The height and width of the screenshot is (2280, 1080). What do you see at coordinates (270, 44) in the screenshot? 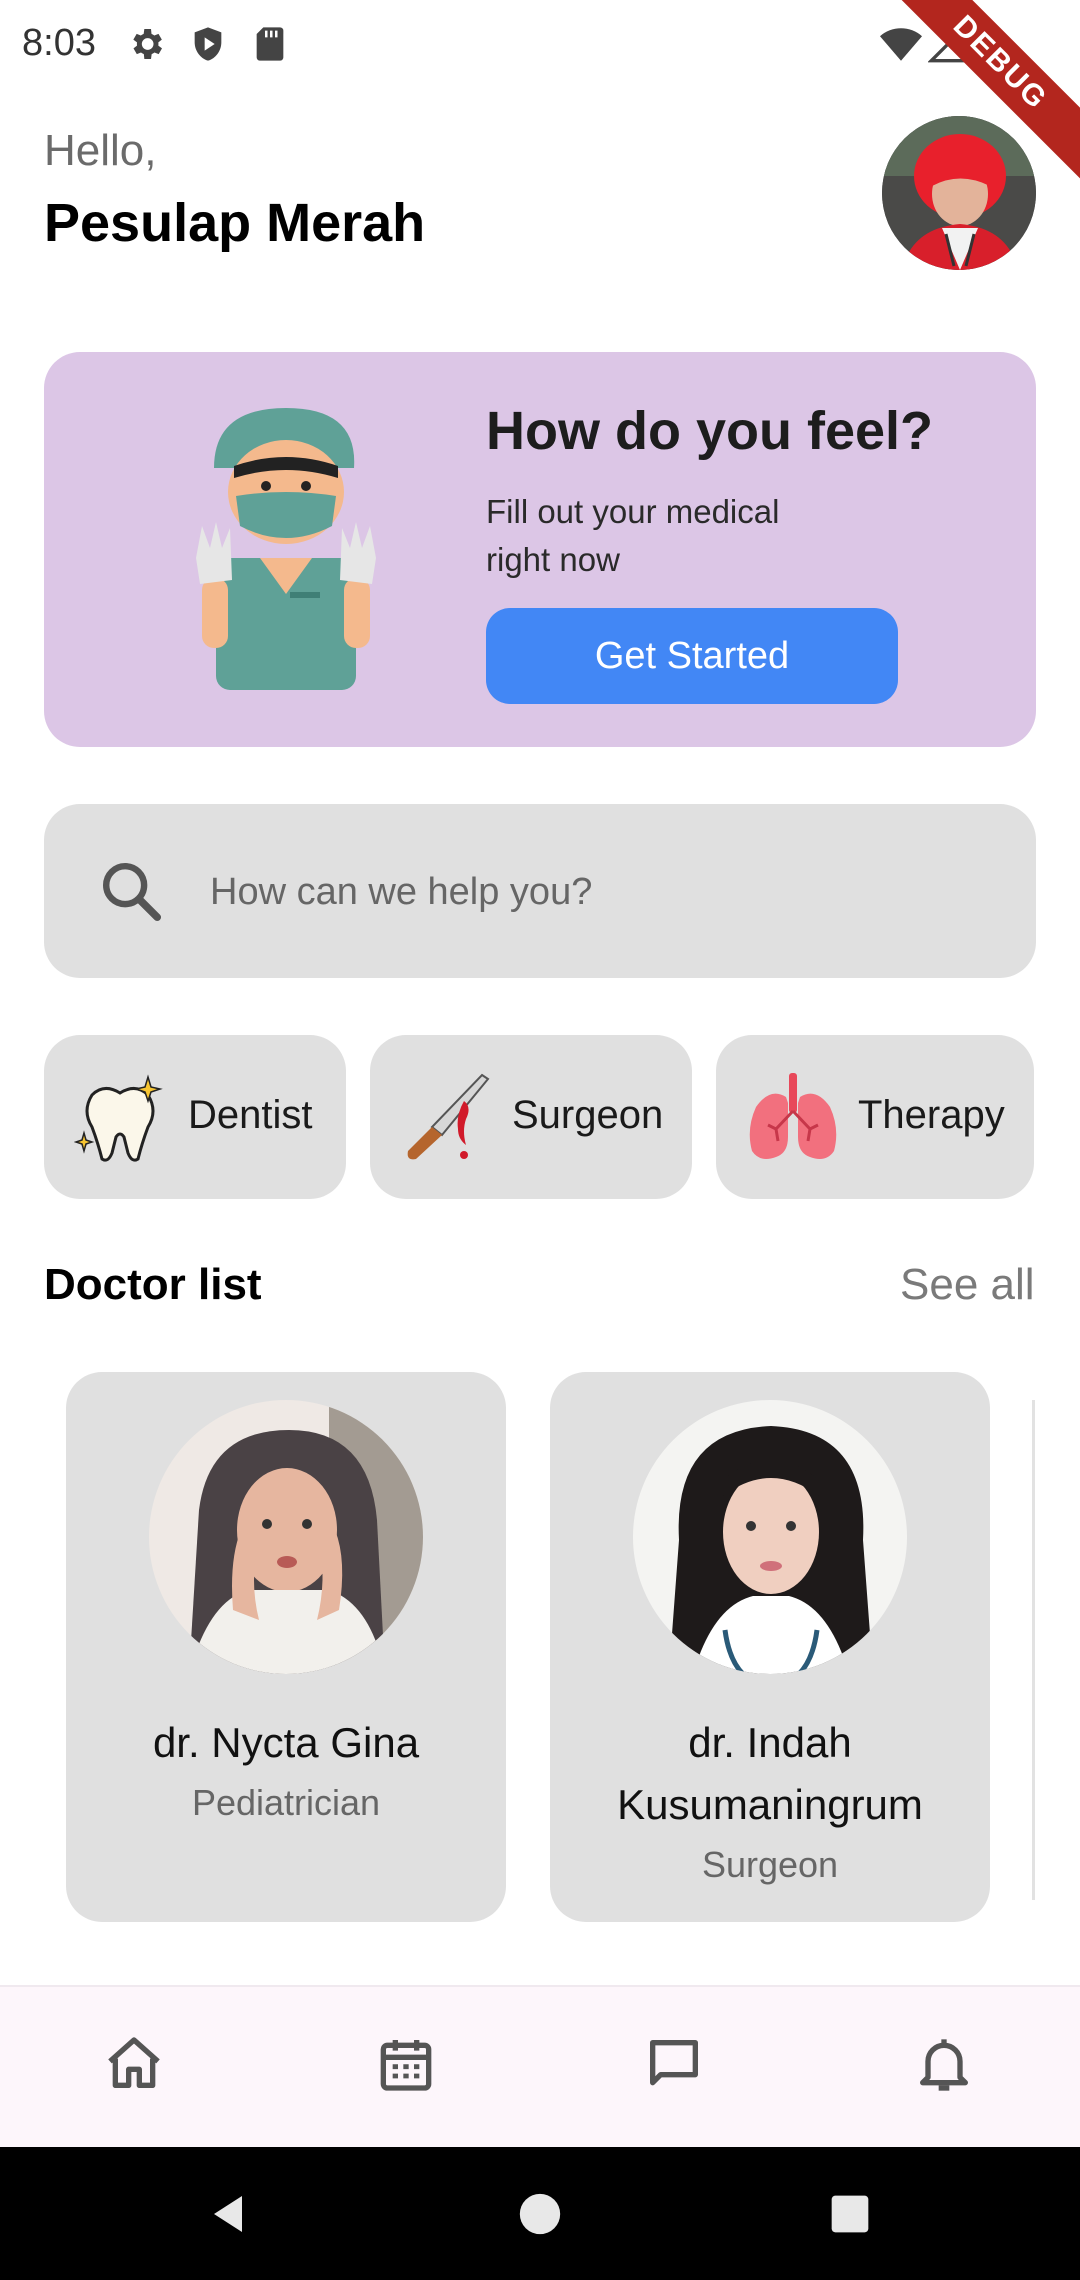
I see `sd-card-icon` at bounding box center [270, 44].